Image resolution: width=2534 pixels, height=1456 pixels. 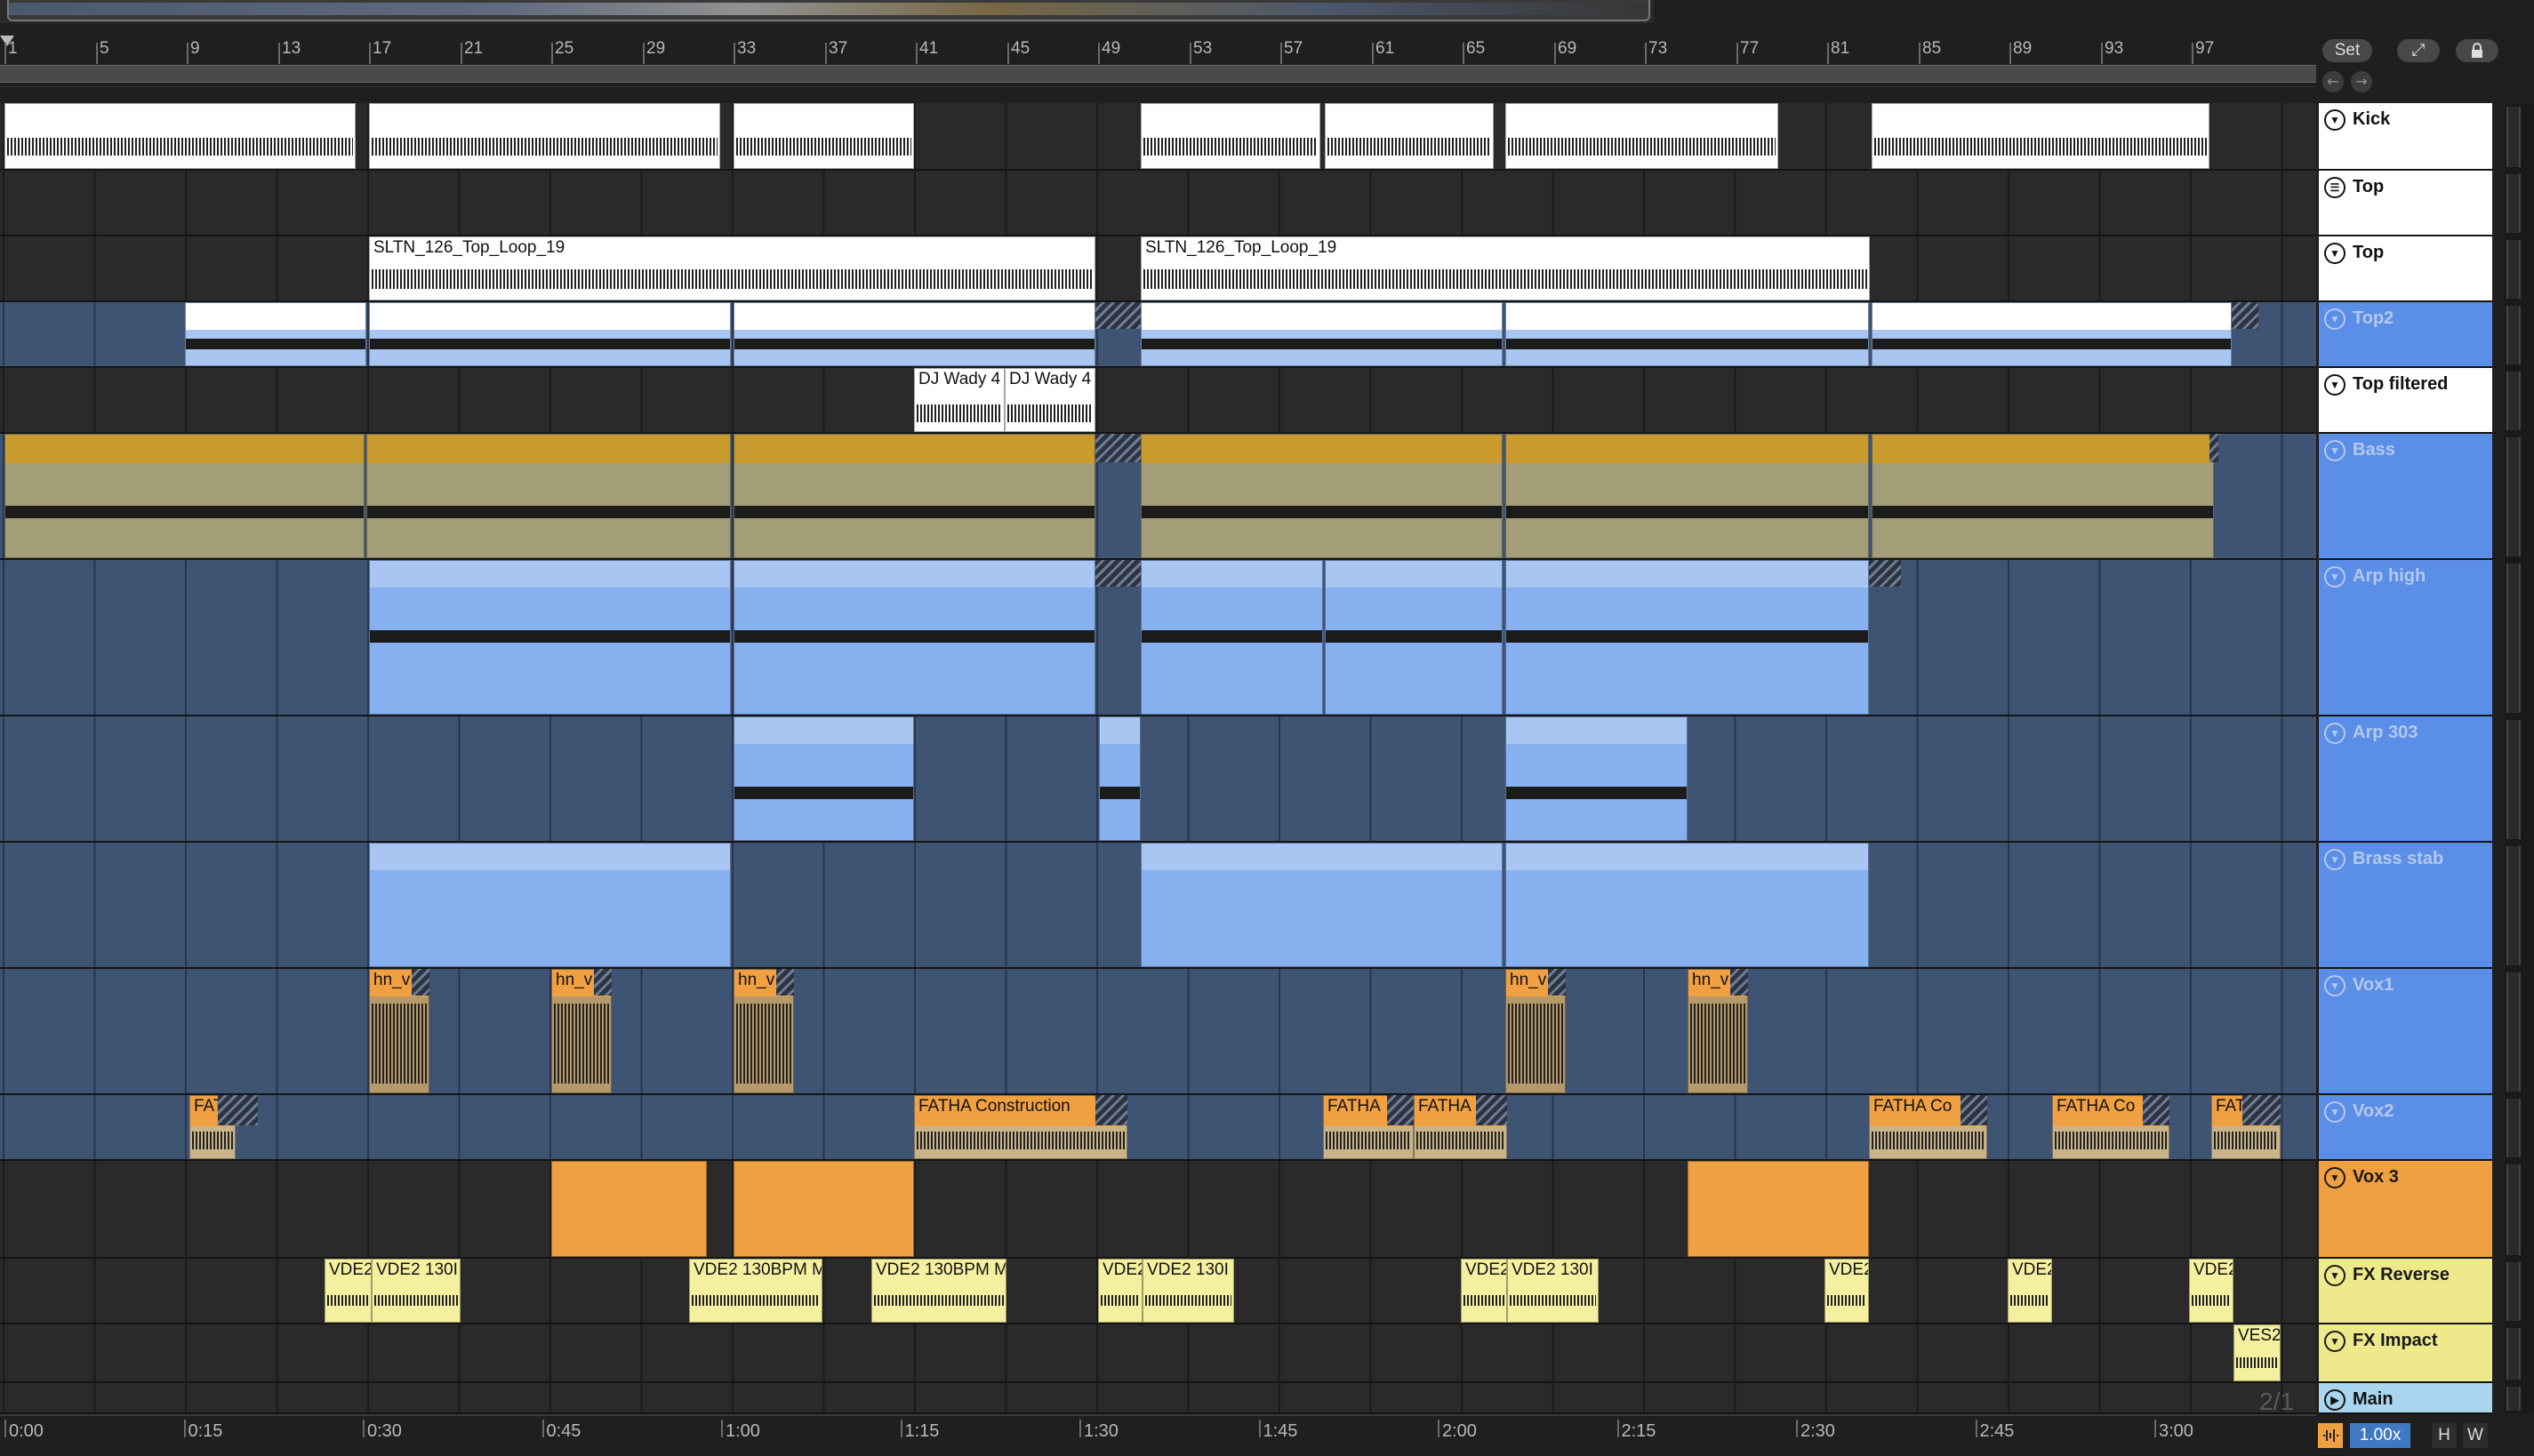 What do you see at coordinates (2406, 1032) in the screenshot?
I see `track-header: ▼ Vox1` at bounding box center [2406, 1032].